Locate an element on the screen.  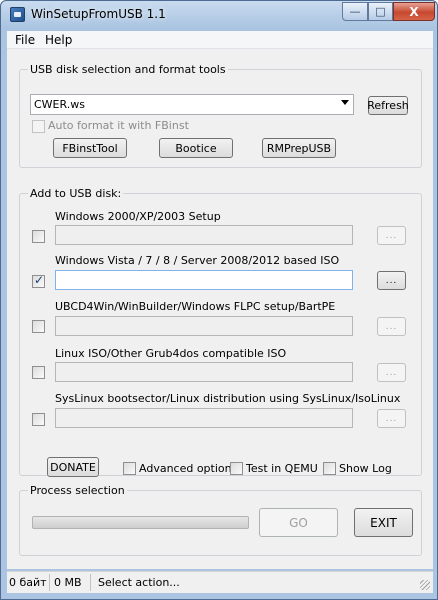
auto-format-checkbox is located at coordinates (38, 126).